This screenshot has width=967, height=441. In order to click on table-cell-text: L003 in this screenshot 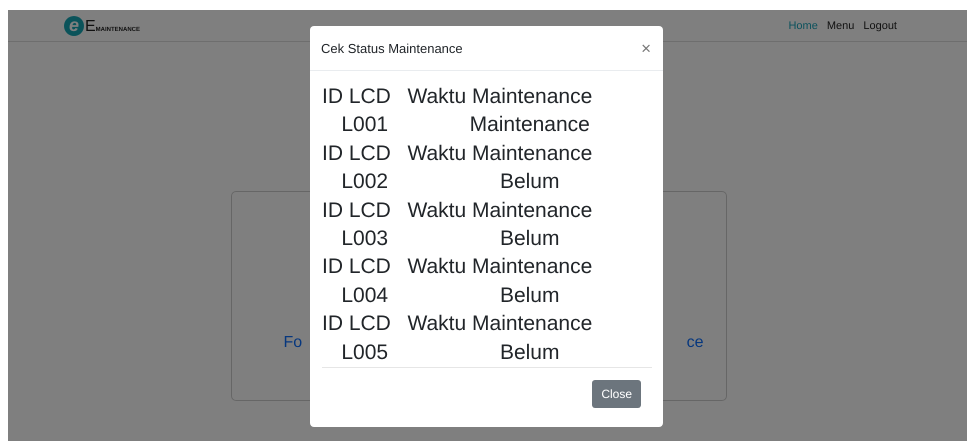, I will do `click(365, 239)`.